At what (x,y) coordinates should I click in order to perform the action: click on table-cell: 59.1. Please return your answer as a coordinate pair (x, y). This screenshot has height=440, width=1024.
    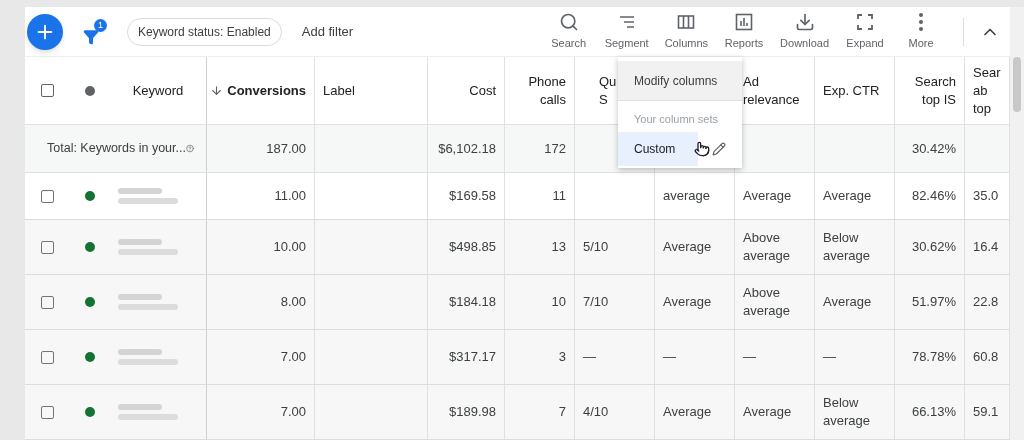
    Looking at the image, I should click on (986, 412).